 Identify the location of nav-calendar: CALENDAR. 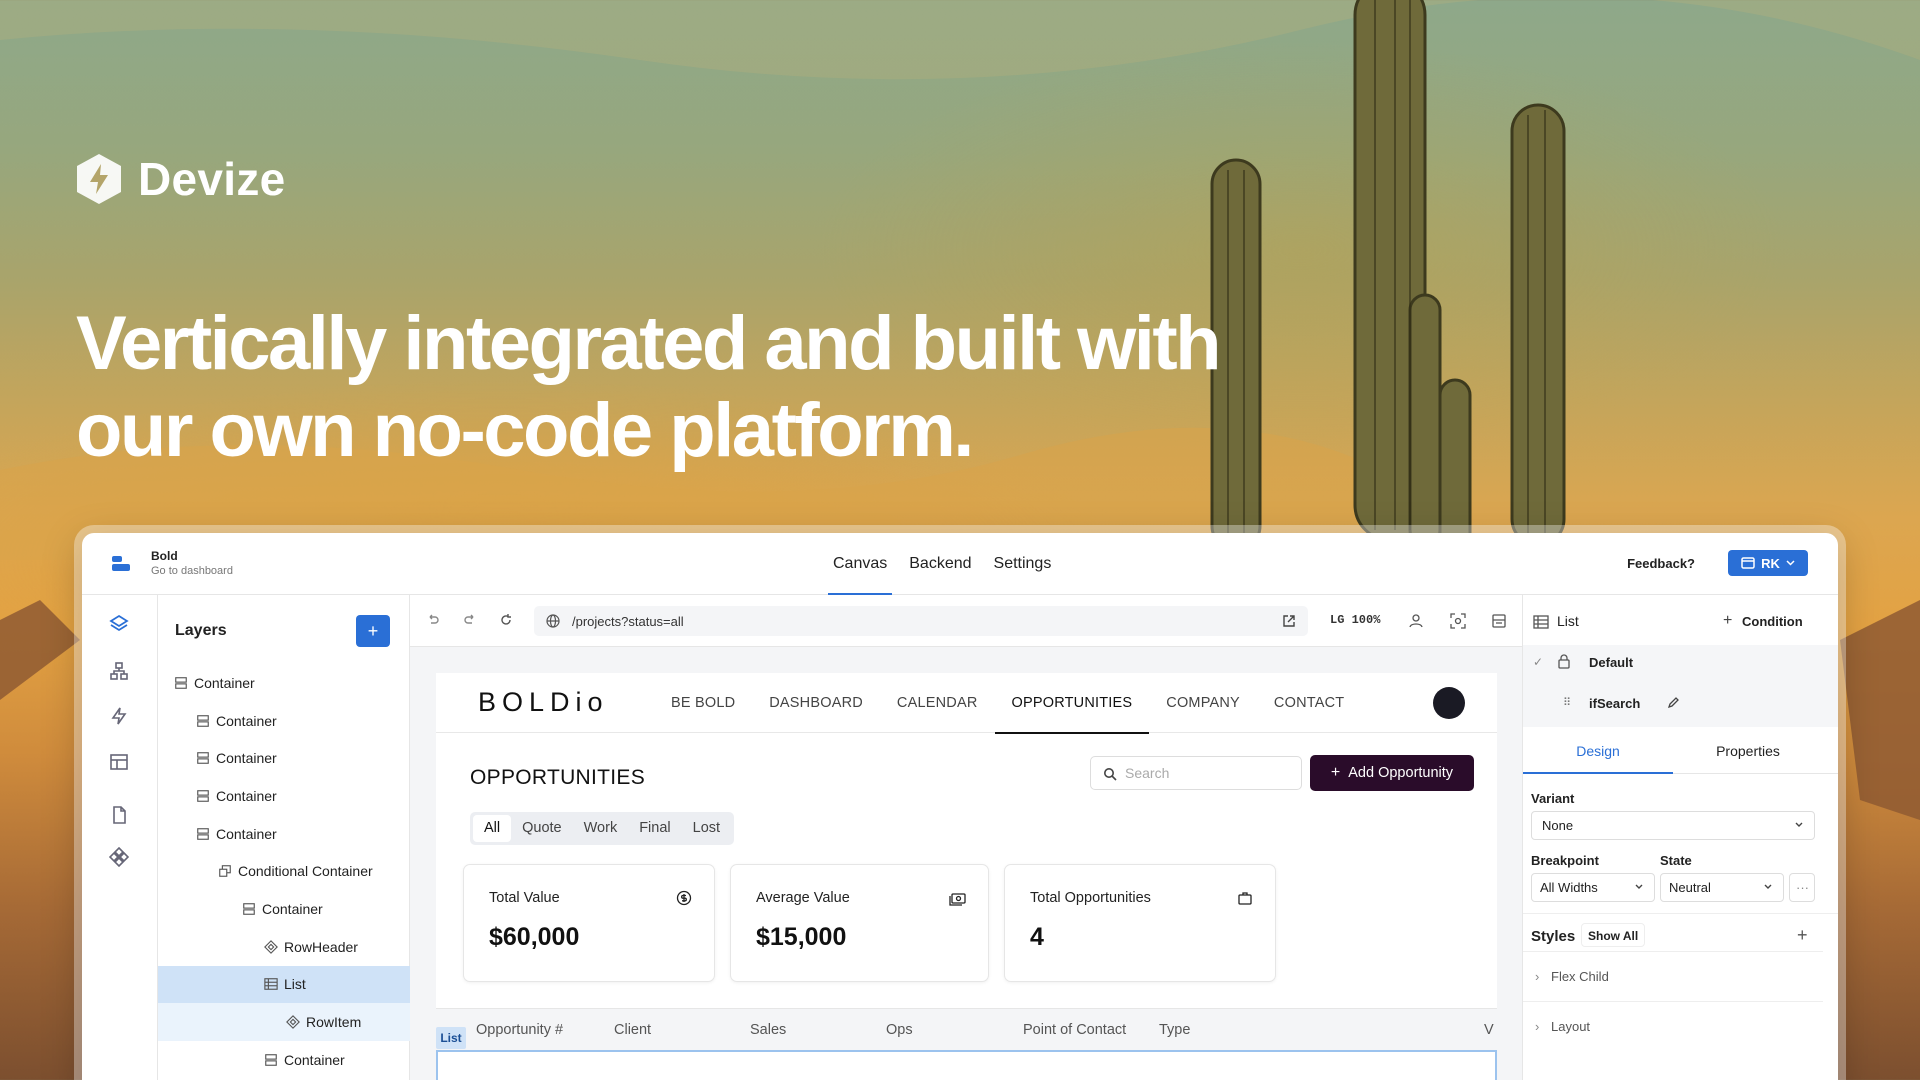
(937, 703).